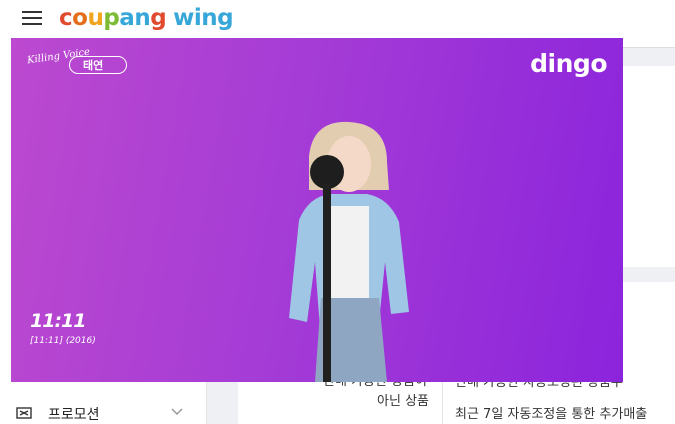 This screenshot has height=424, width=675. Describe the element at coordinates (337, 19) in the screenshot. I see `app-header: coupang wing` at that location.